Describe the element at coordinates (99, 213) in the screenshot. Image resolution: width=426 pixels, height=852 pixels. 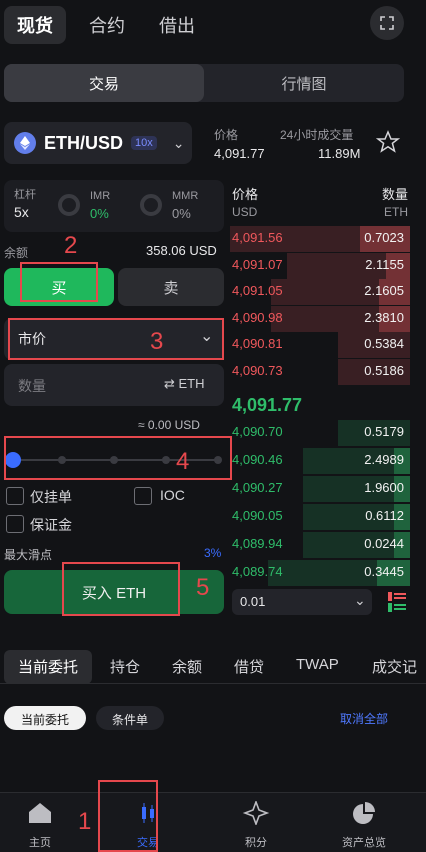
I see `imr-value: 0%` at that location.